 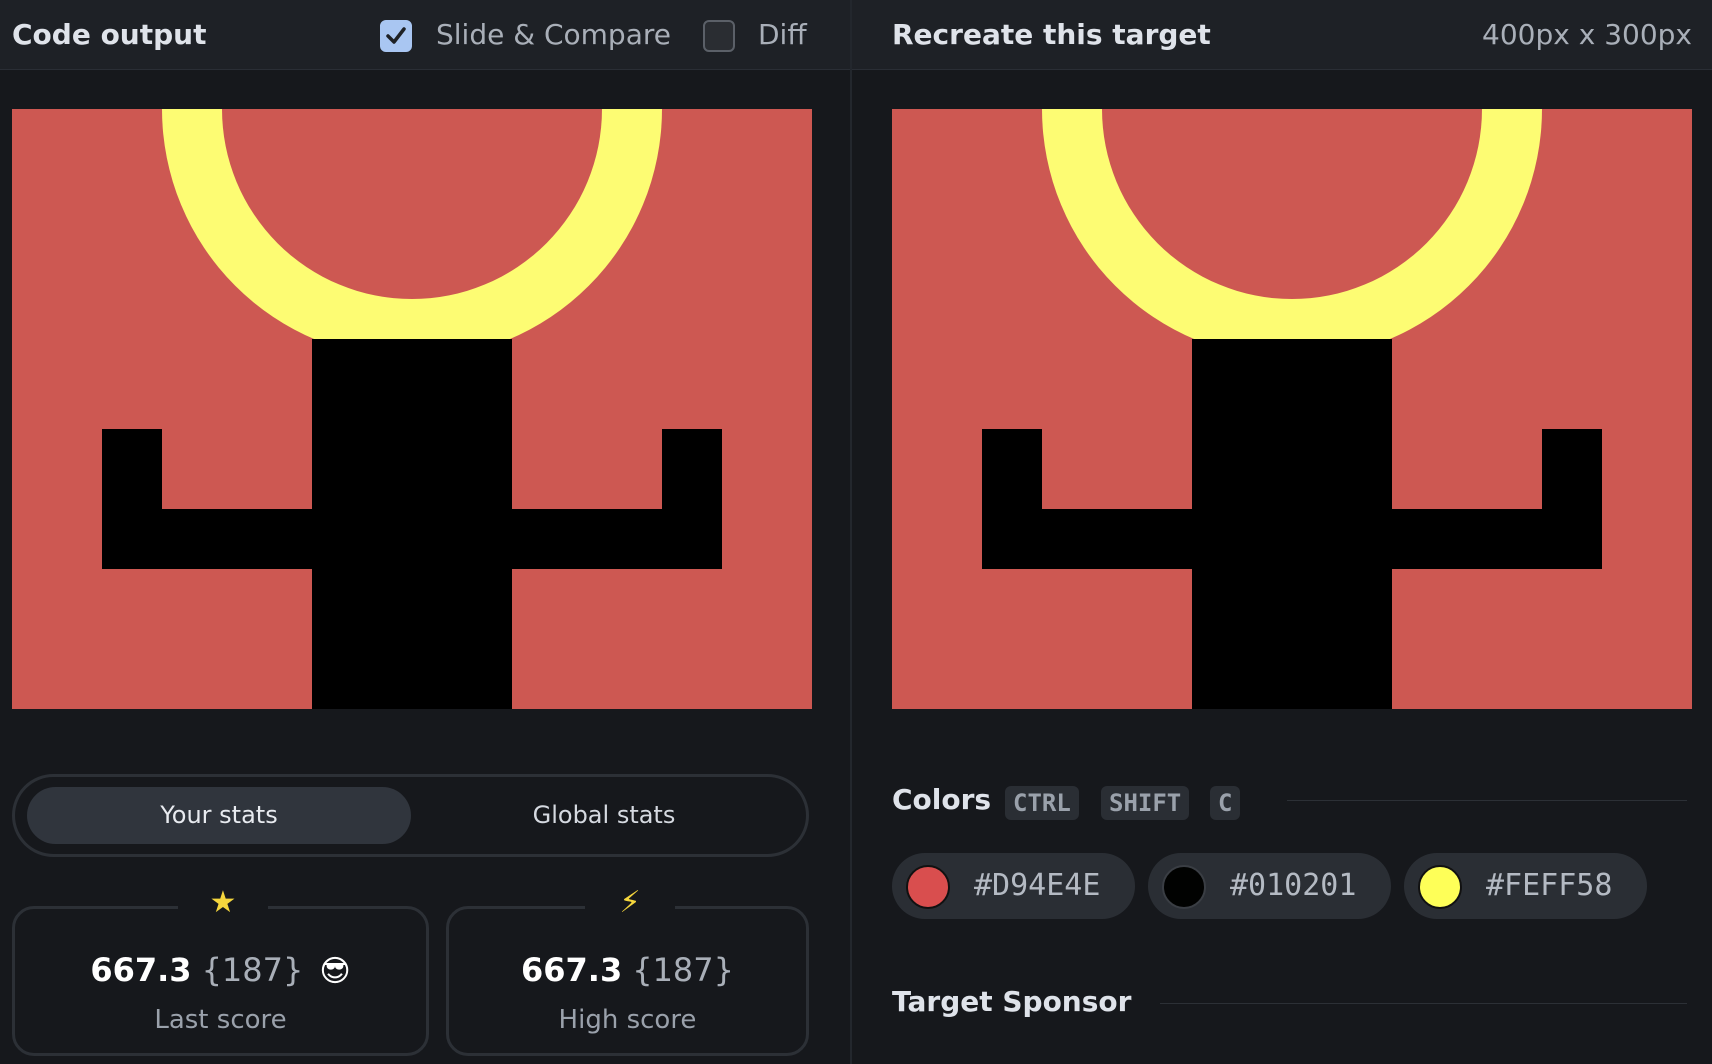 I want to click on target-dimensions: 400px x 300px, so click(x=1587, y=34).